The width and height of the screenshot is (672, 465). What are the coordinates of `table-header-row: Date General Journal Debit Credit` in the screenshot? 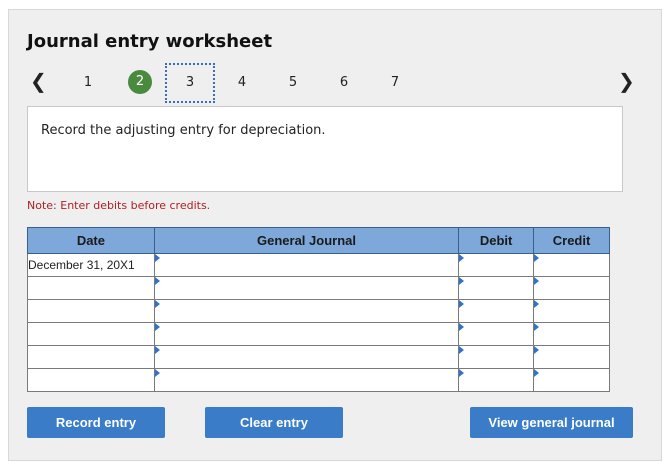 It's located at (318, 240).